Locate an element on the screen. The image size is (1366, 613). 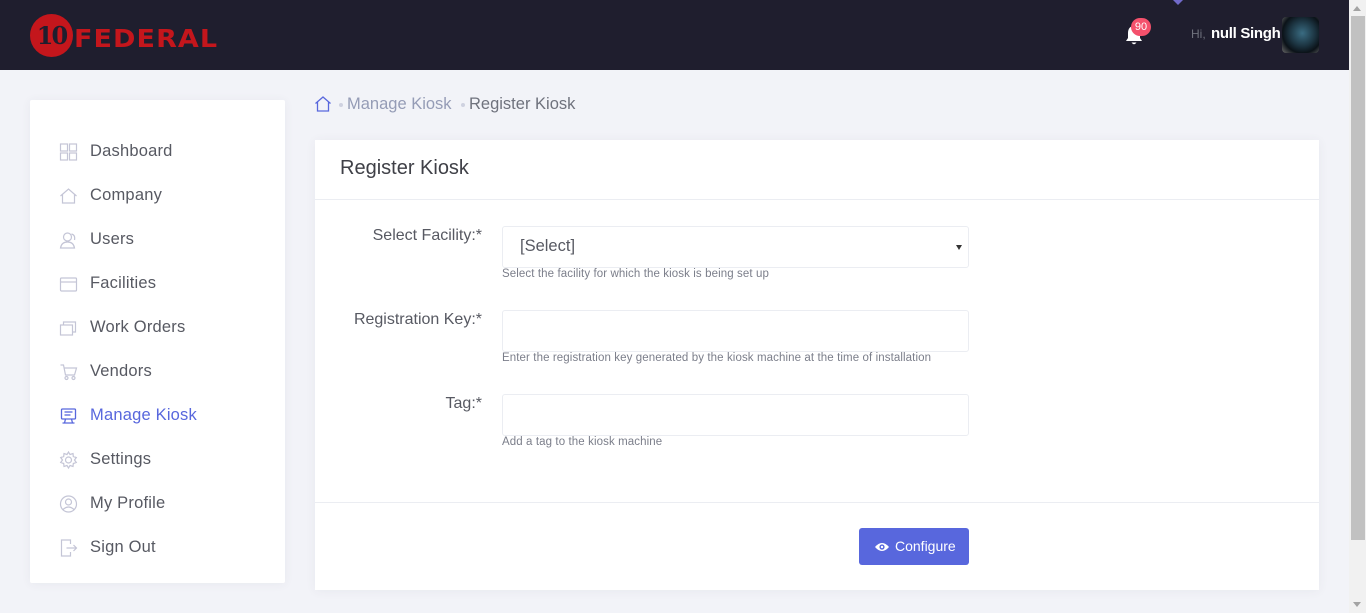
registration-key-input is located at coordinates (735, 331).